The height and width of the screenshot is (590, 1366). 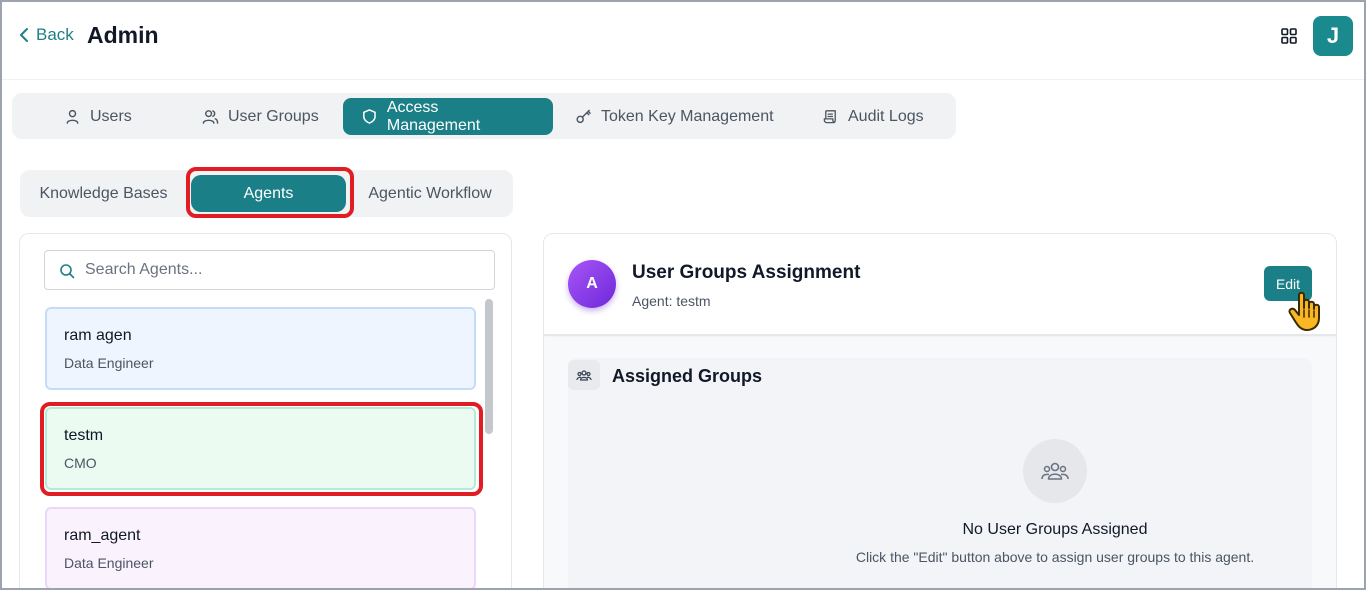 What do you see at coordinates (102, 535) in the screenshot?
I see `agent-name: ram_agent` at bounding box center [102, 535].